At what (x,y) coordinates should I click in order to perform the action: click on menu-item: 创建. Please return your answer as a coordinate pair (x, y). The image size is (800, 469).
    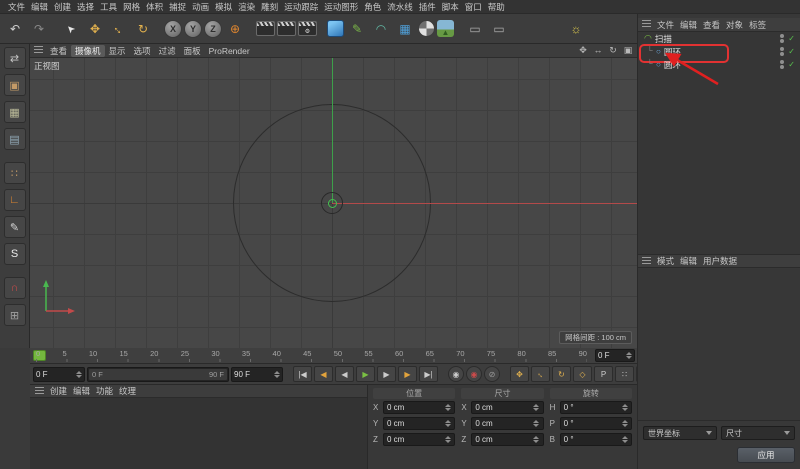
    Looking at the image, I should click on (62, 7).